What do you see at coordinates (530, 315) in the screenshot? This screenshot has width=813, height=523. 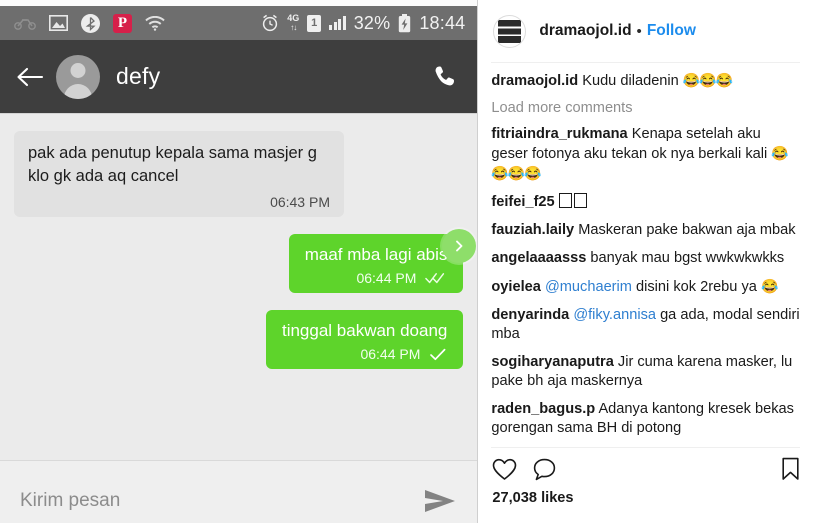 I see `comment-username: denyarinda` at bounding box center [530, 315].